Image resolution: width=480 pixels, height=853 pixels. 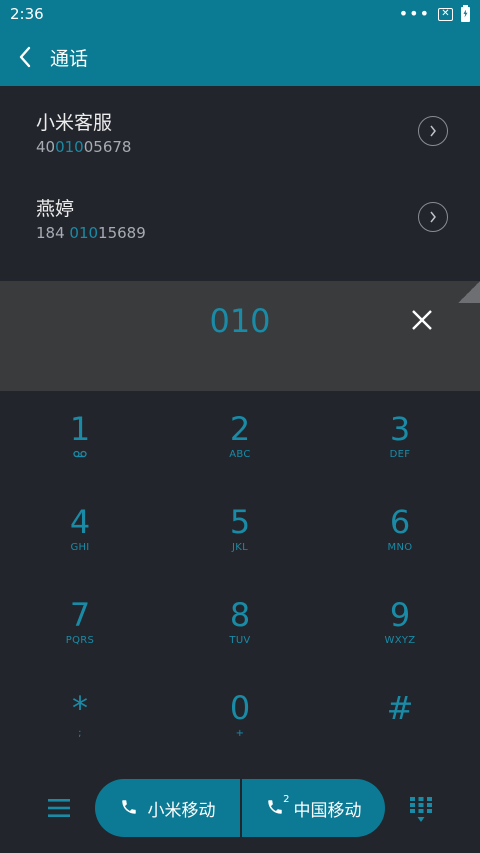 I want to click on sim2-label: 中国移动, so click(x=327, y=810).